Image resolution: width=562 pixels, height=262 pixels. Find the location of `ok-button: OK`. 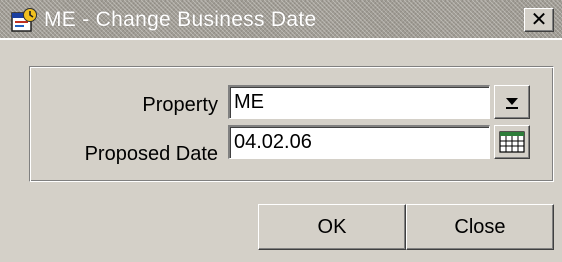

ok-button: OK is located at coordinates (332, 227).